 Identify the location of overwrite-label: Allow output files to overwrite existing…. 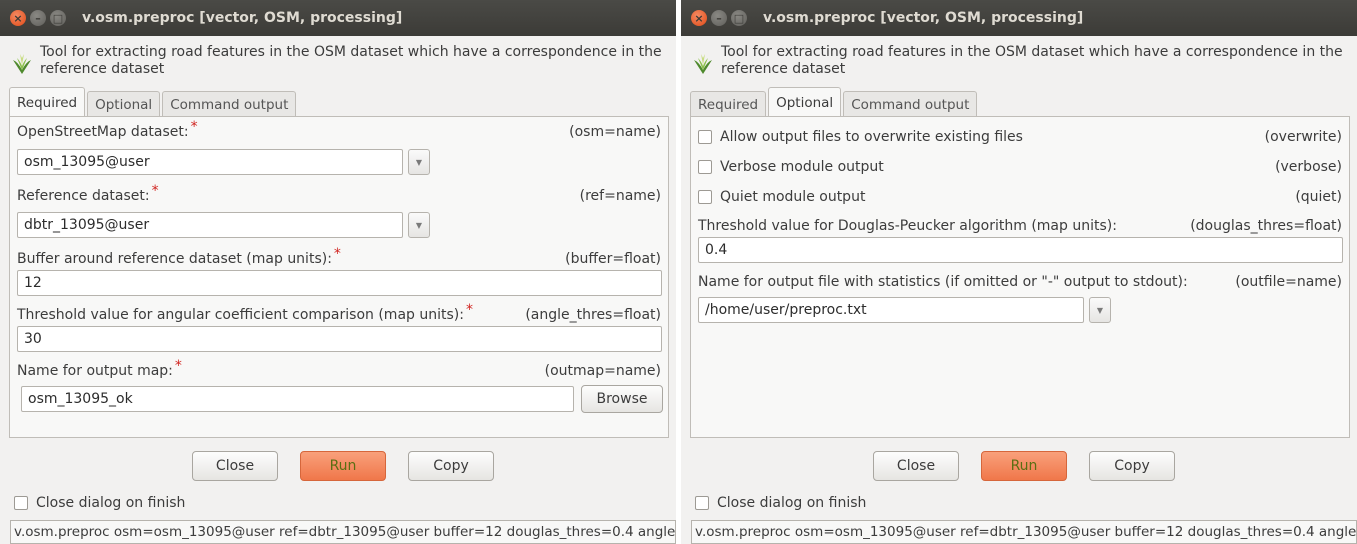
(871, 137).